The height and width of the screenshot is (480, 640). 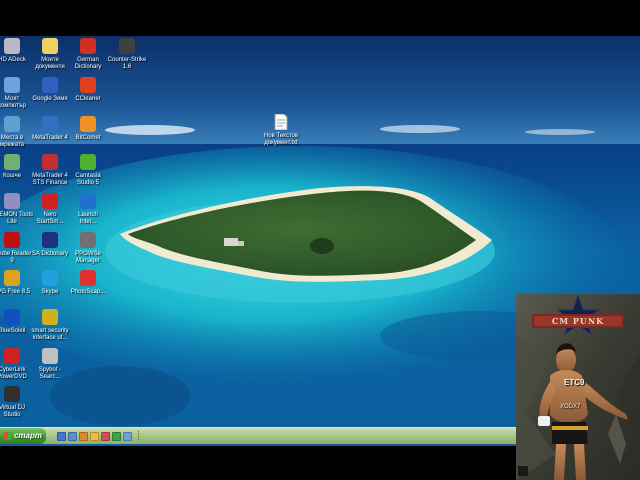 I want to click on shortcut-label: Virtual DJ Studio, so click(x=12, y=411).